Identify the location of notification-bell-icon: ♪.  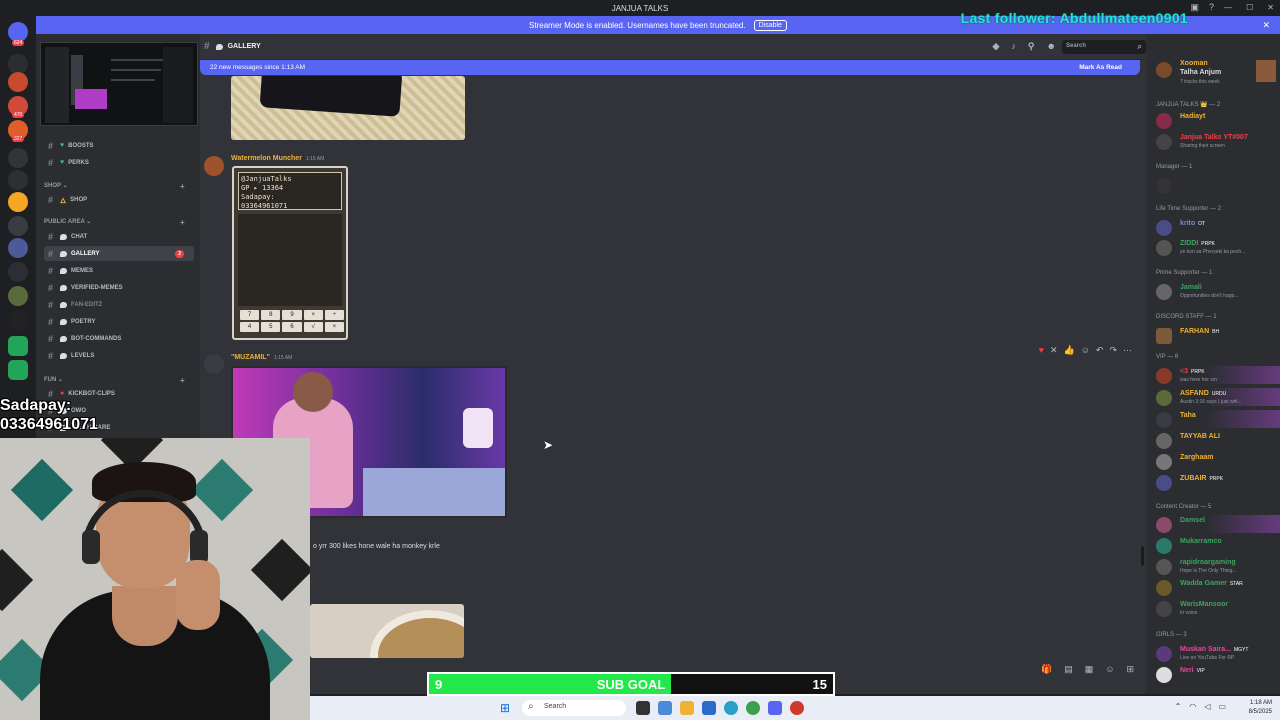
(1013, 46).